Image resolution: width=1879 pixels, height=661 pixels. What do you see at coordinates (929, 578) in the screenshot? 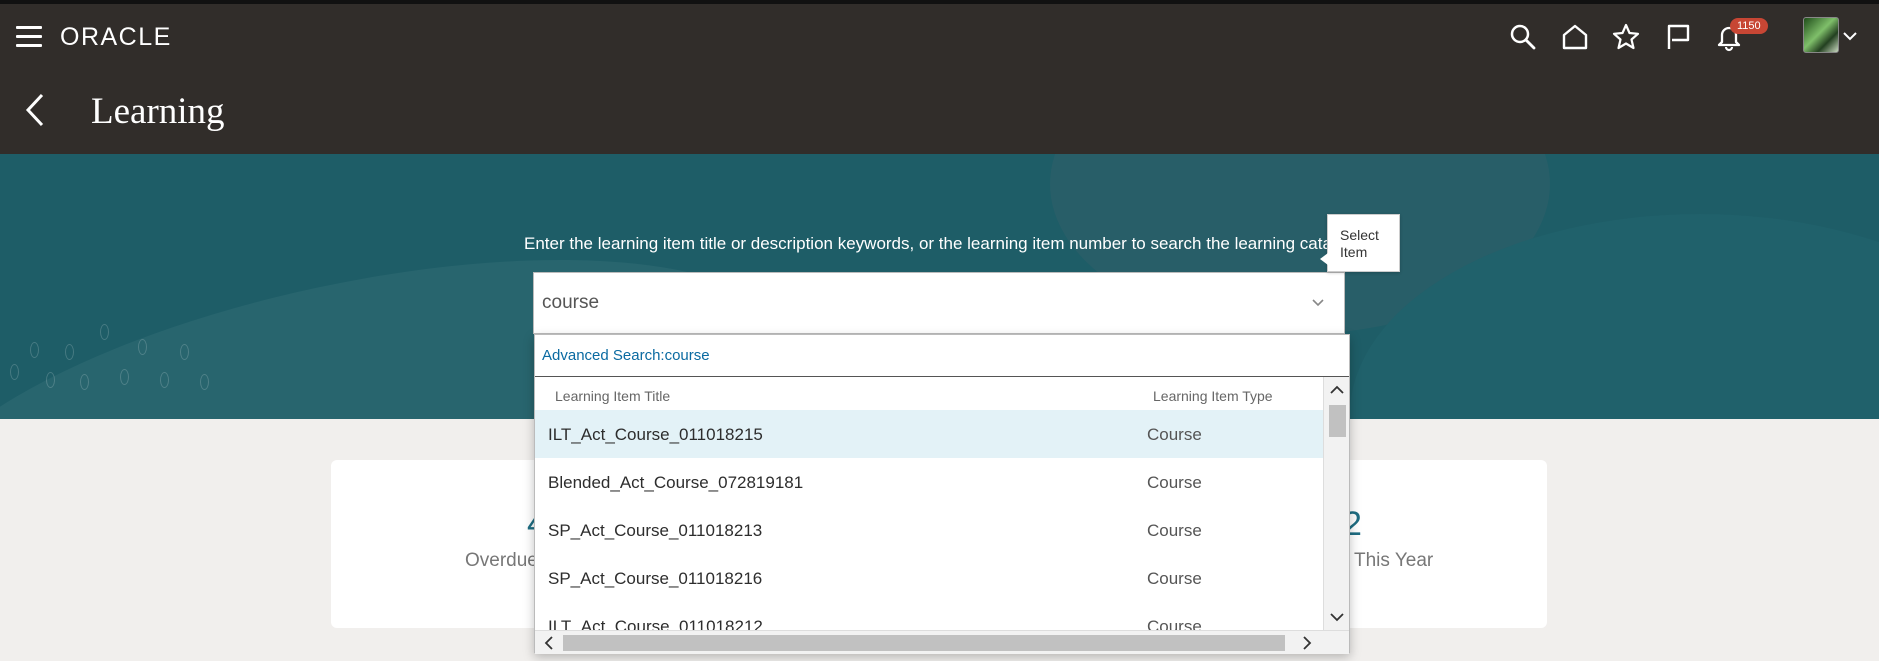
I see `table-row: SP_Act_Course_011018216 Course` at bounding box center [929, 578].